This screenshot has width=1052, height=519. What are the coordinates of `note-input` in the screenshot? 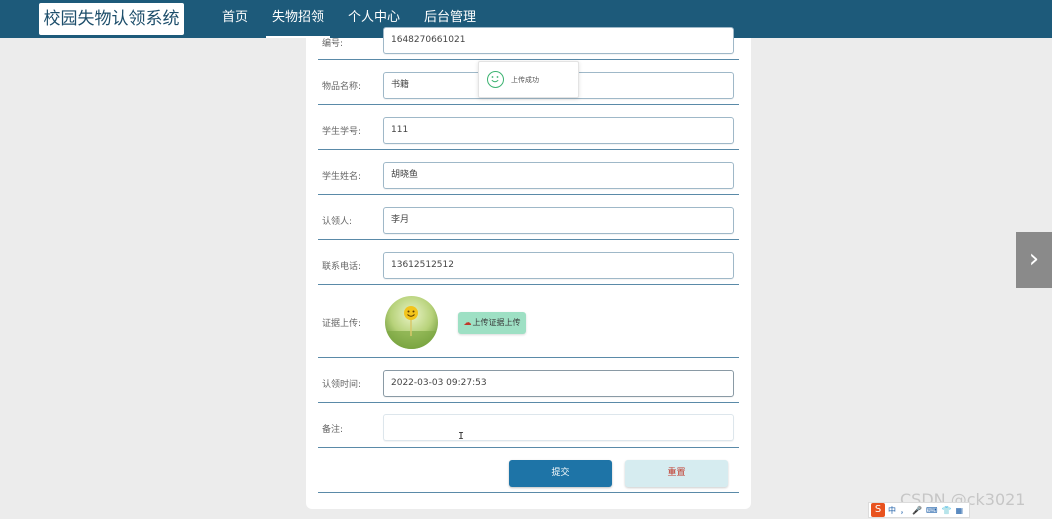 It's located at (558, 427).